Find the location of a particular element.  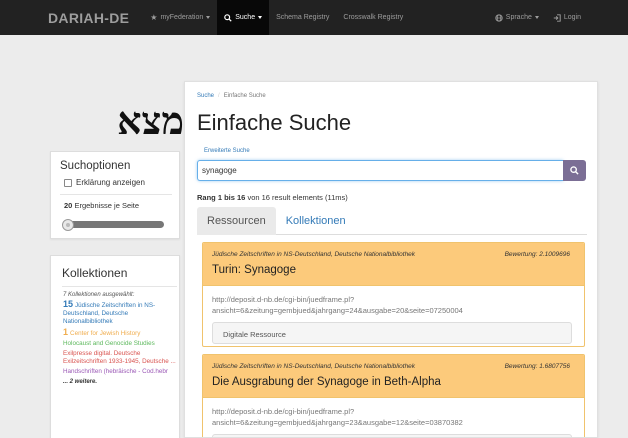

result-rest: von 16 result elements (11ms) is located at coordinates (297, 197).